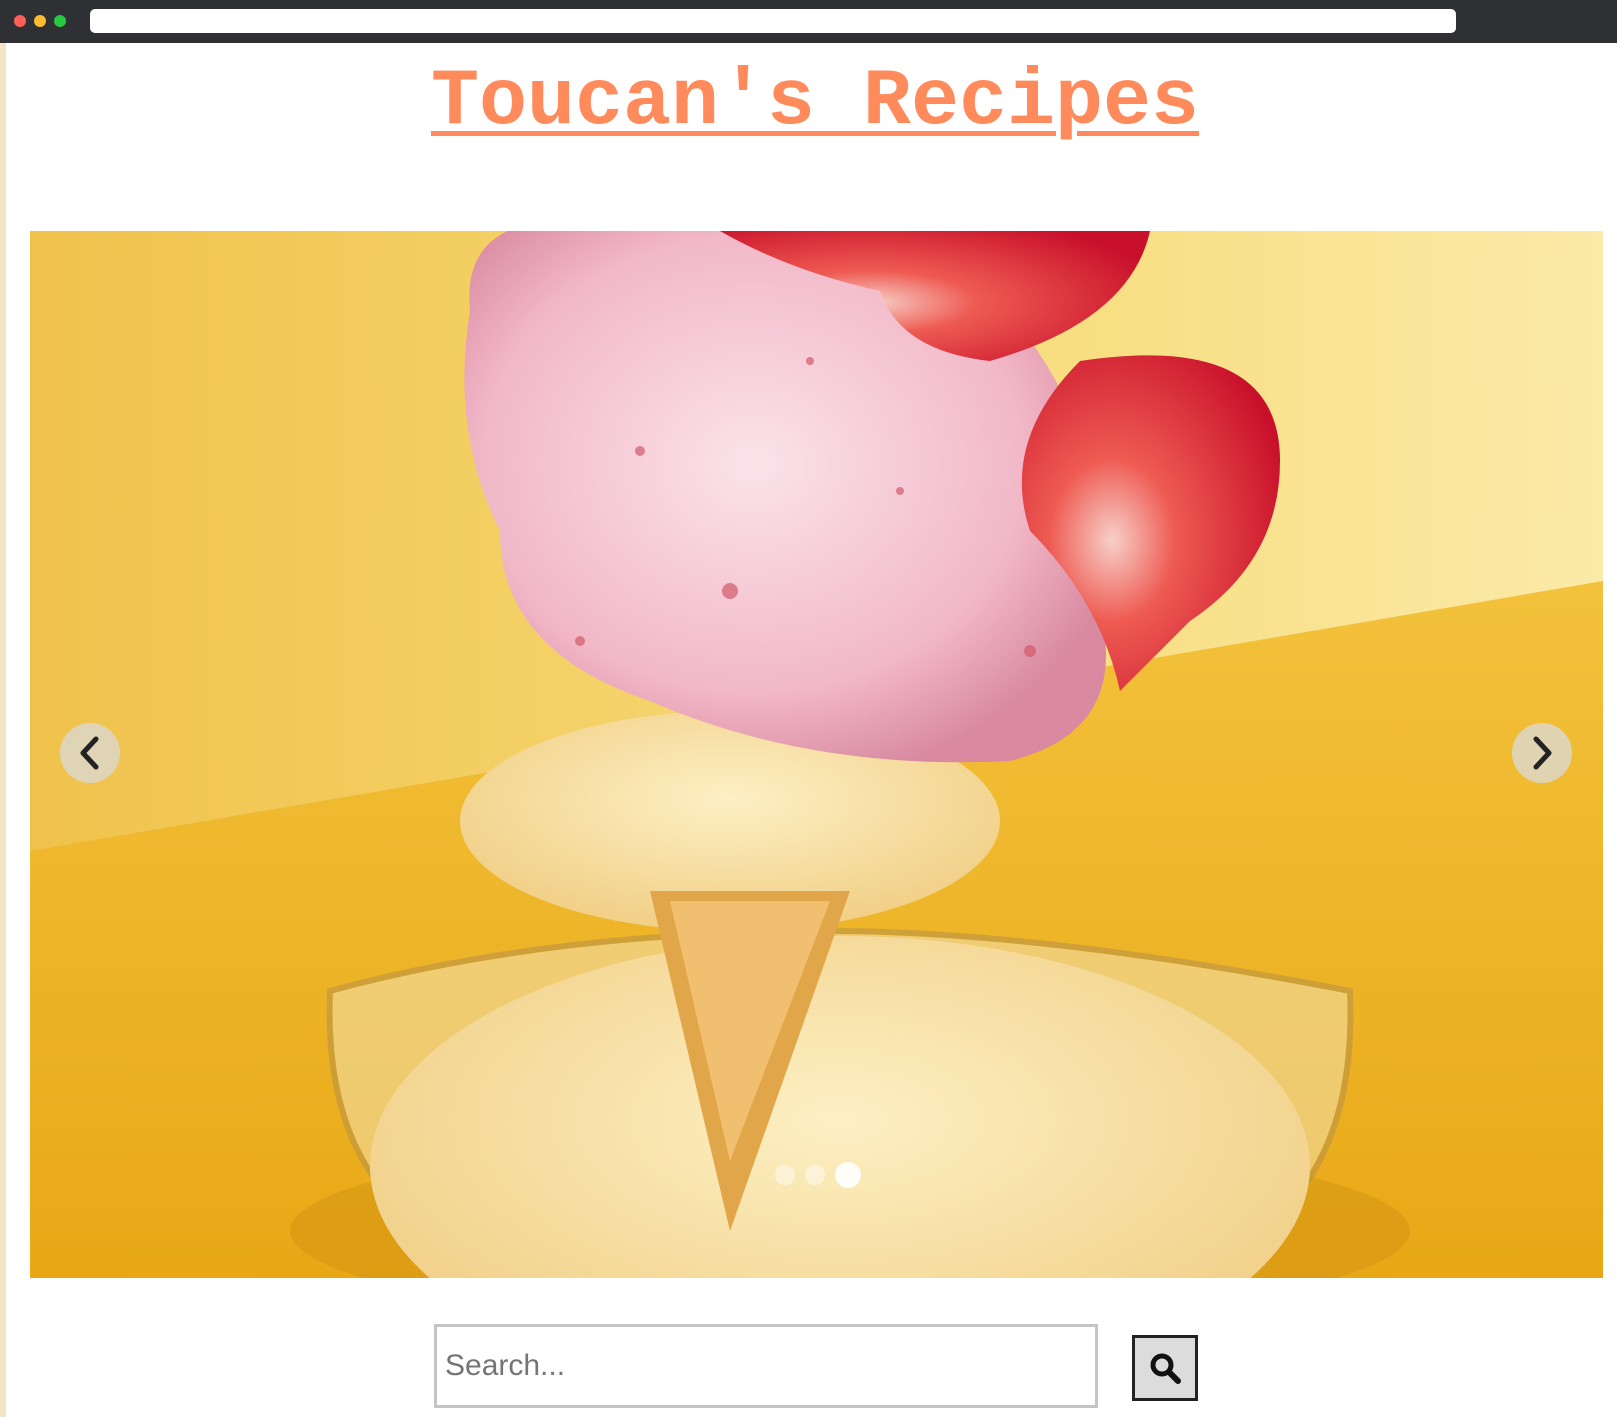  I want to click on carousel-next-button, so click(1542, 753).